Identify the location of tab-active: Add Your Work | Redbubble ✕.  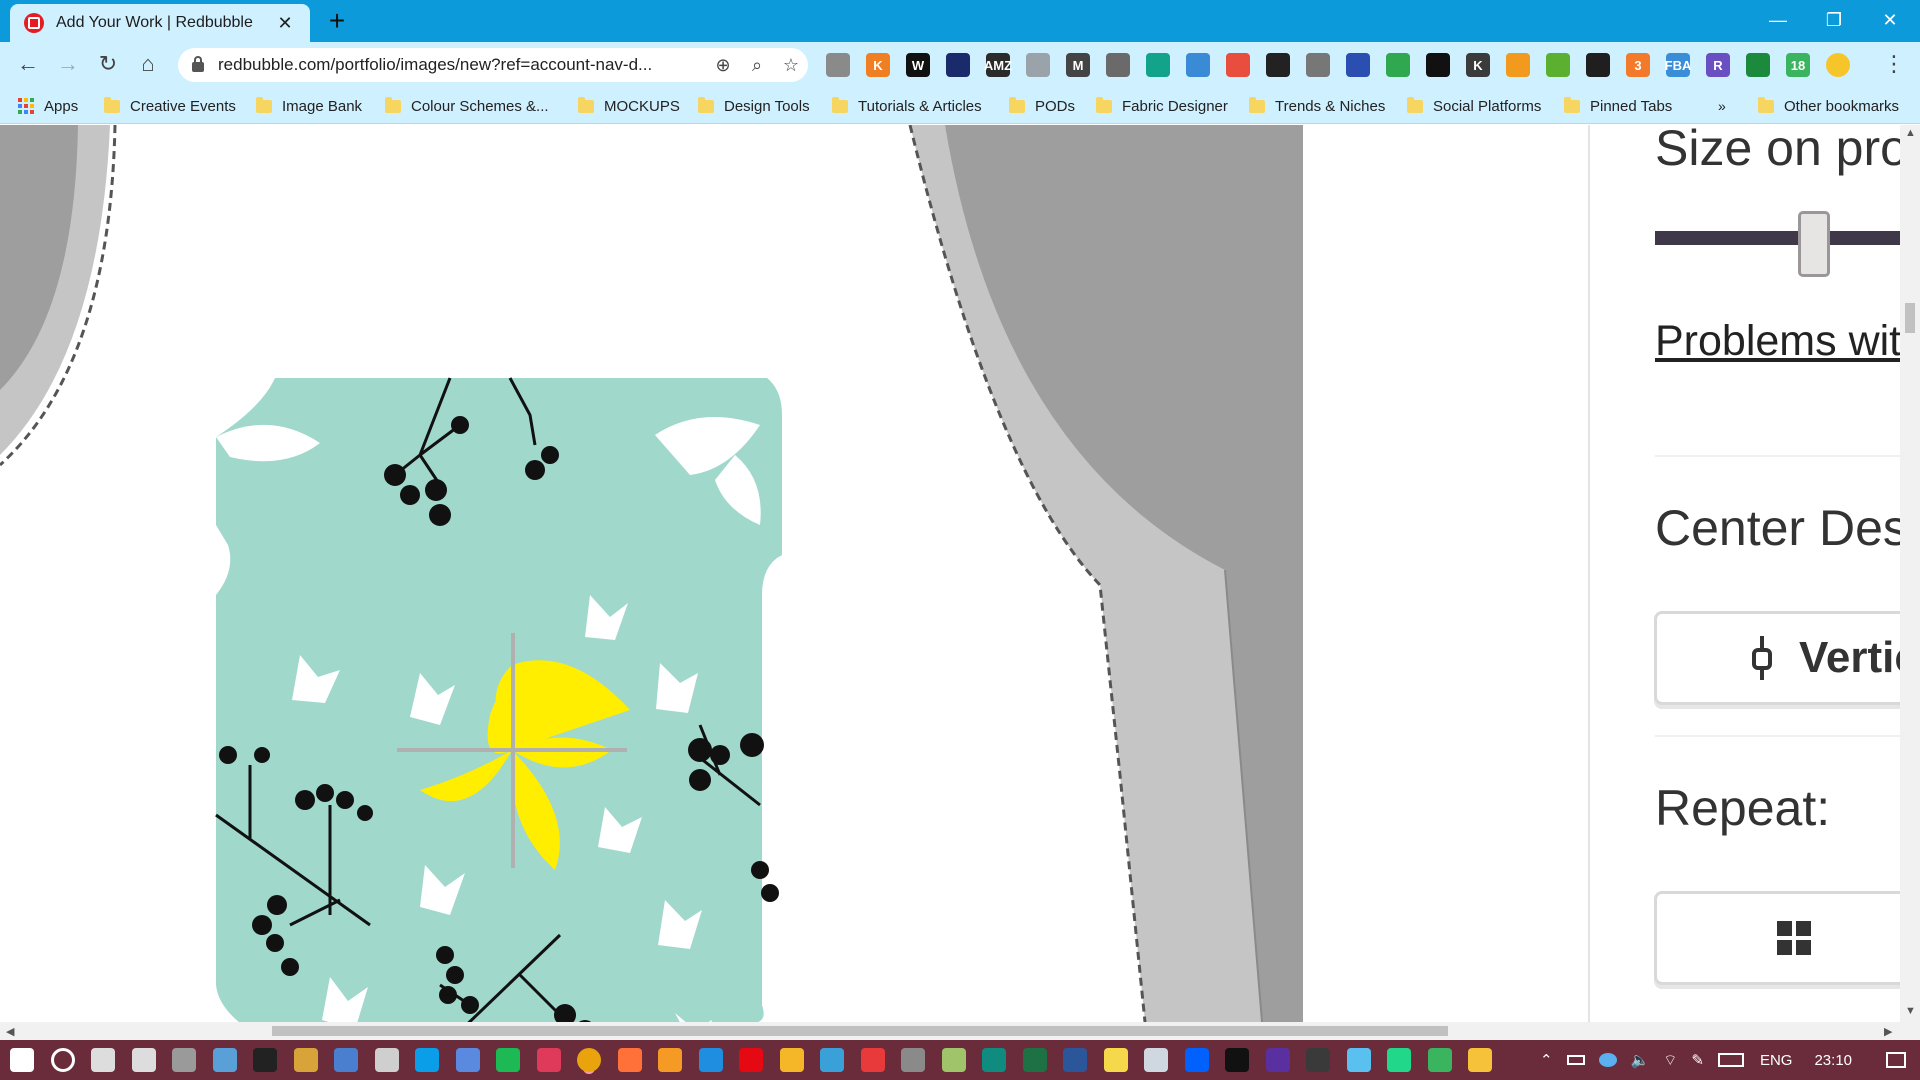
(160, 23).